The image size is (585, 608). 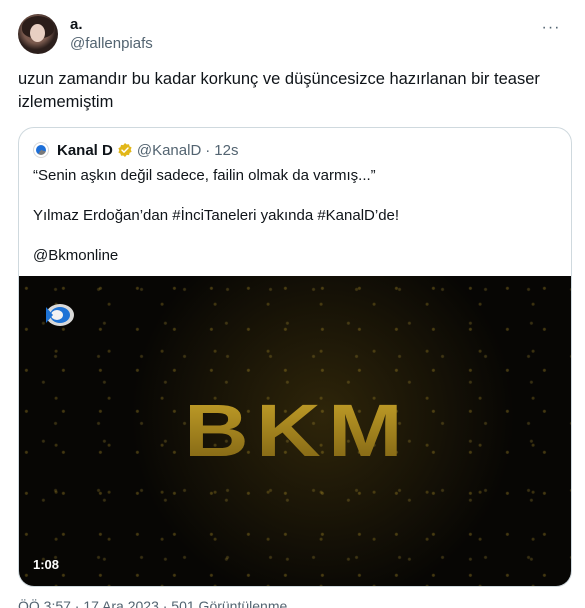 I want to click on author-info: a. @fallenpiafs, so click(x=111, y=35).